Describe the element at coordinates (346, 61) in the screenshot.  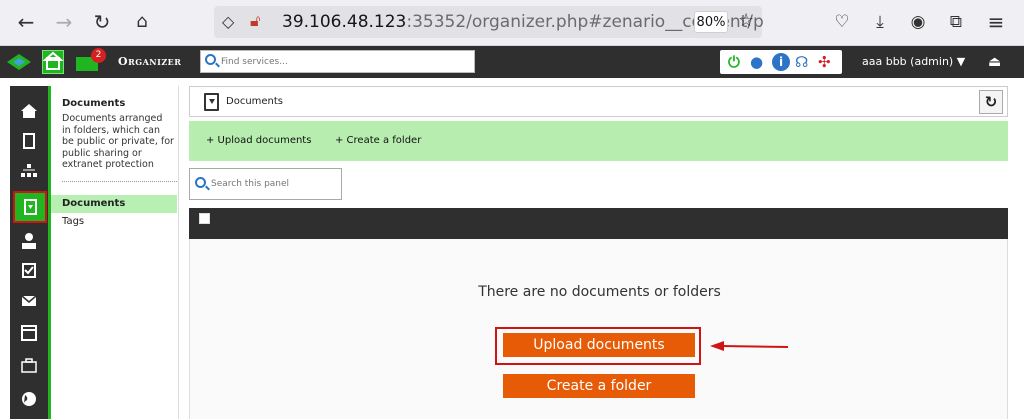
I see `find-services-input` at that location.